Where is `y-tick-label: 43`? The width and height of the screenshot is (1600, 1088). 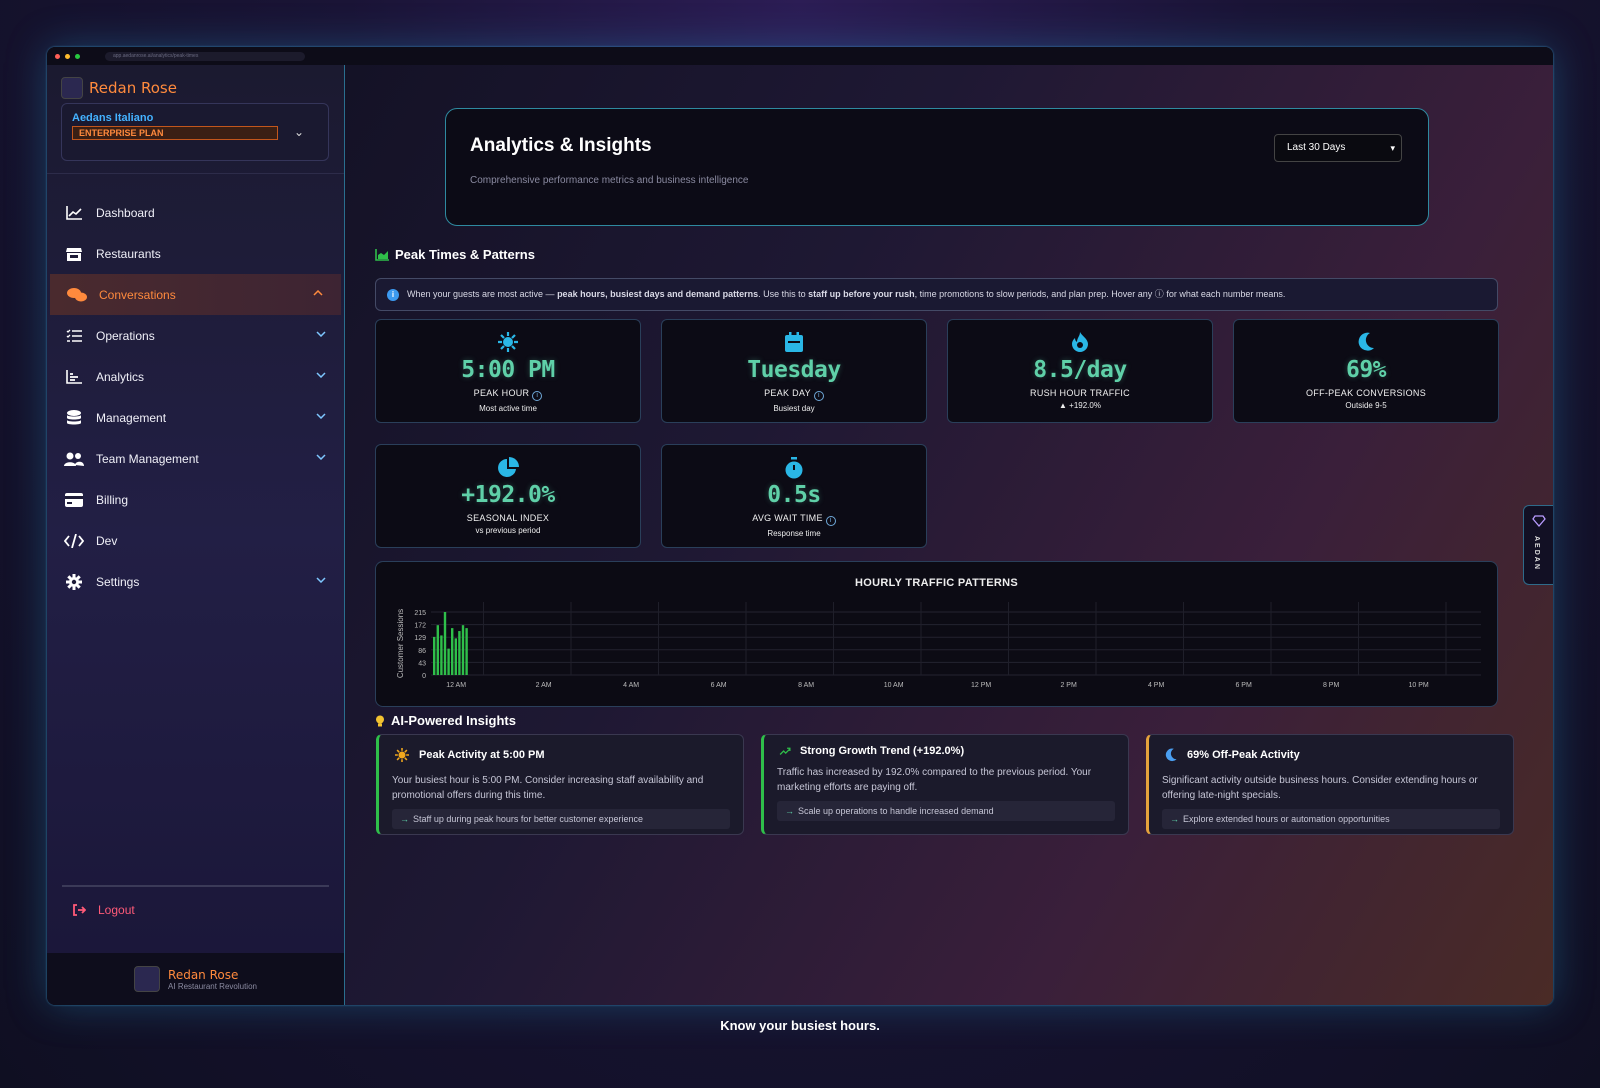
y-tick-label: 43 is located at coordinates (422, 663).